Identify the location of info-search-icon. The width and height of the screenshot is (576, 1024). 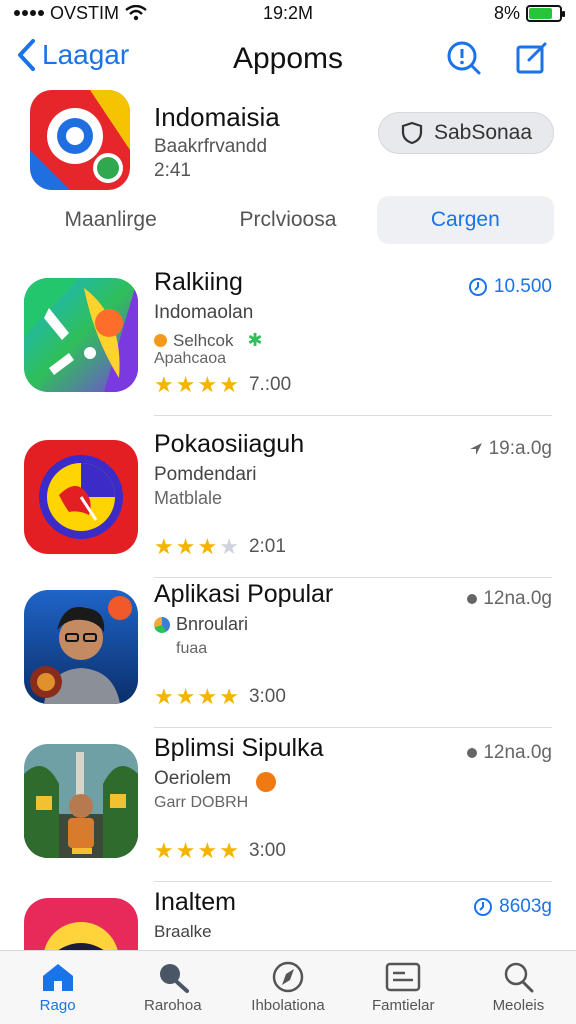
(464, 58).